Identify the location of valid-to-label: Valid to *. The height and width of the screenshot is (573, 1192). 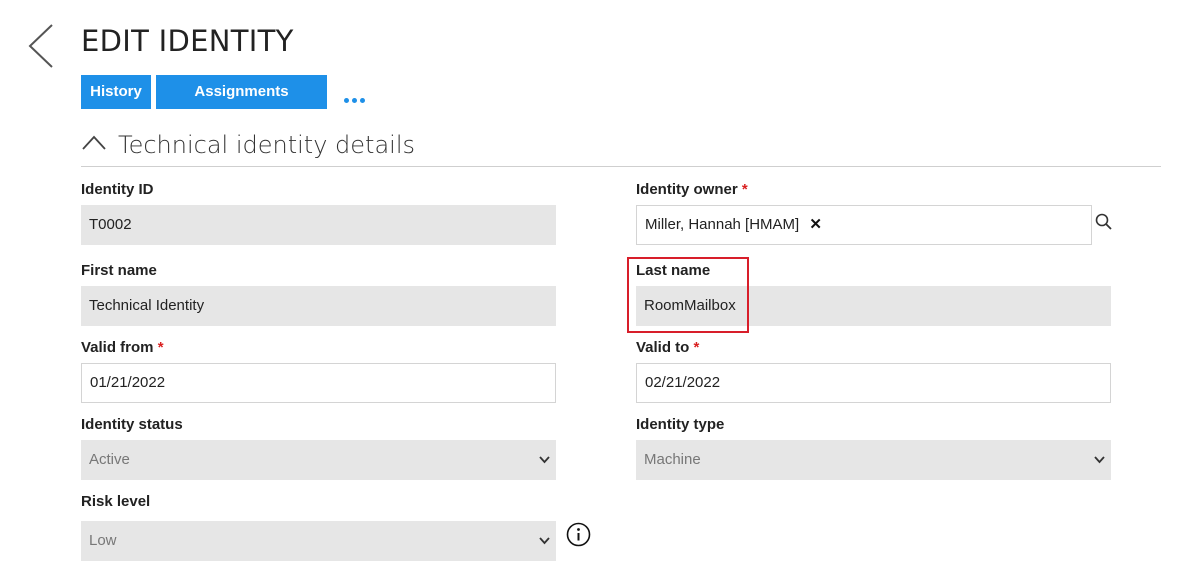
(667, 347).